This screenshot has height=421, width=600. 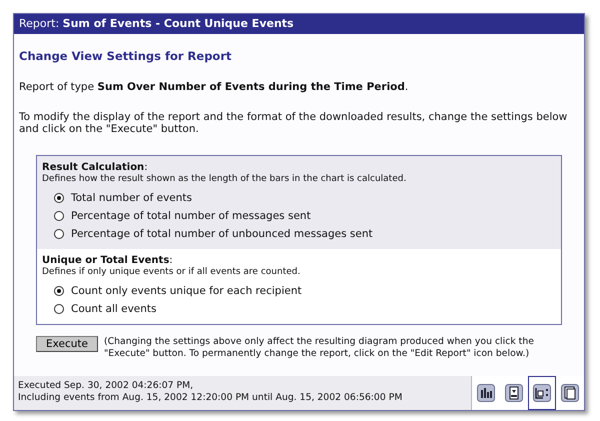 I want to click on list-icon, so click(x=542, y=393).